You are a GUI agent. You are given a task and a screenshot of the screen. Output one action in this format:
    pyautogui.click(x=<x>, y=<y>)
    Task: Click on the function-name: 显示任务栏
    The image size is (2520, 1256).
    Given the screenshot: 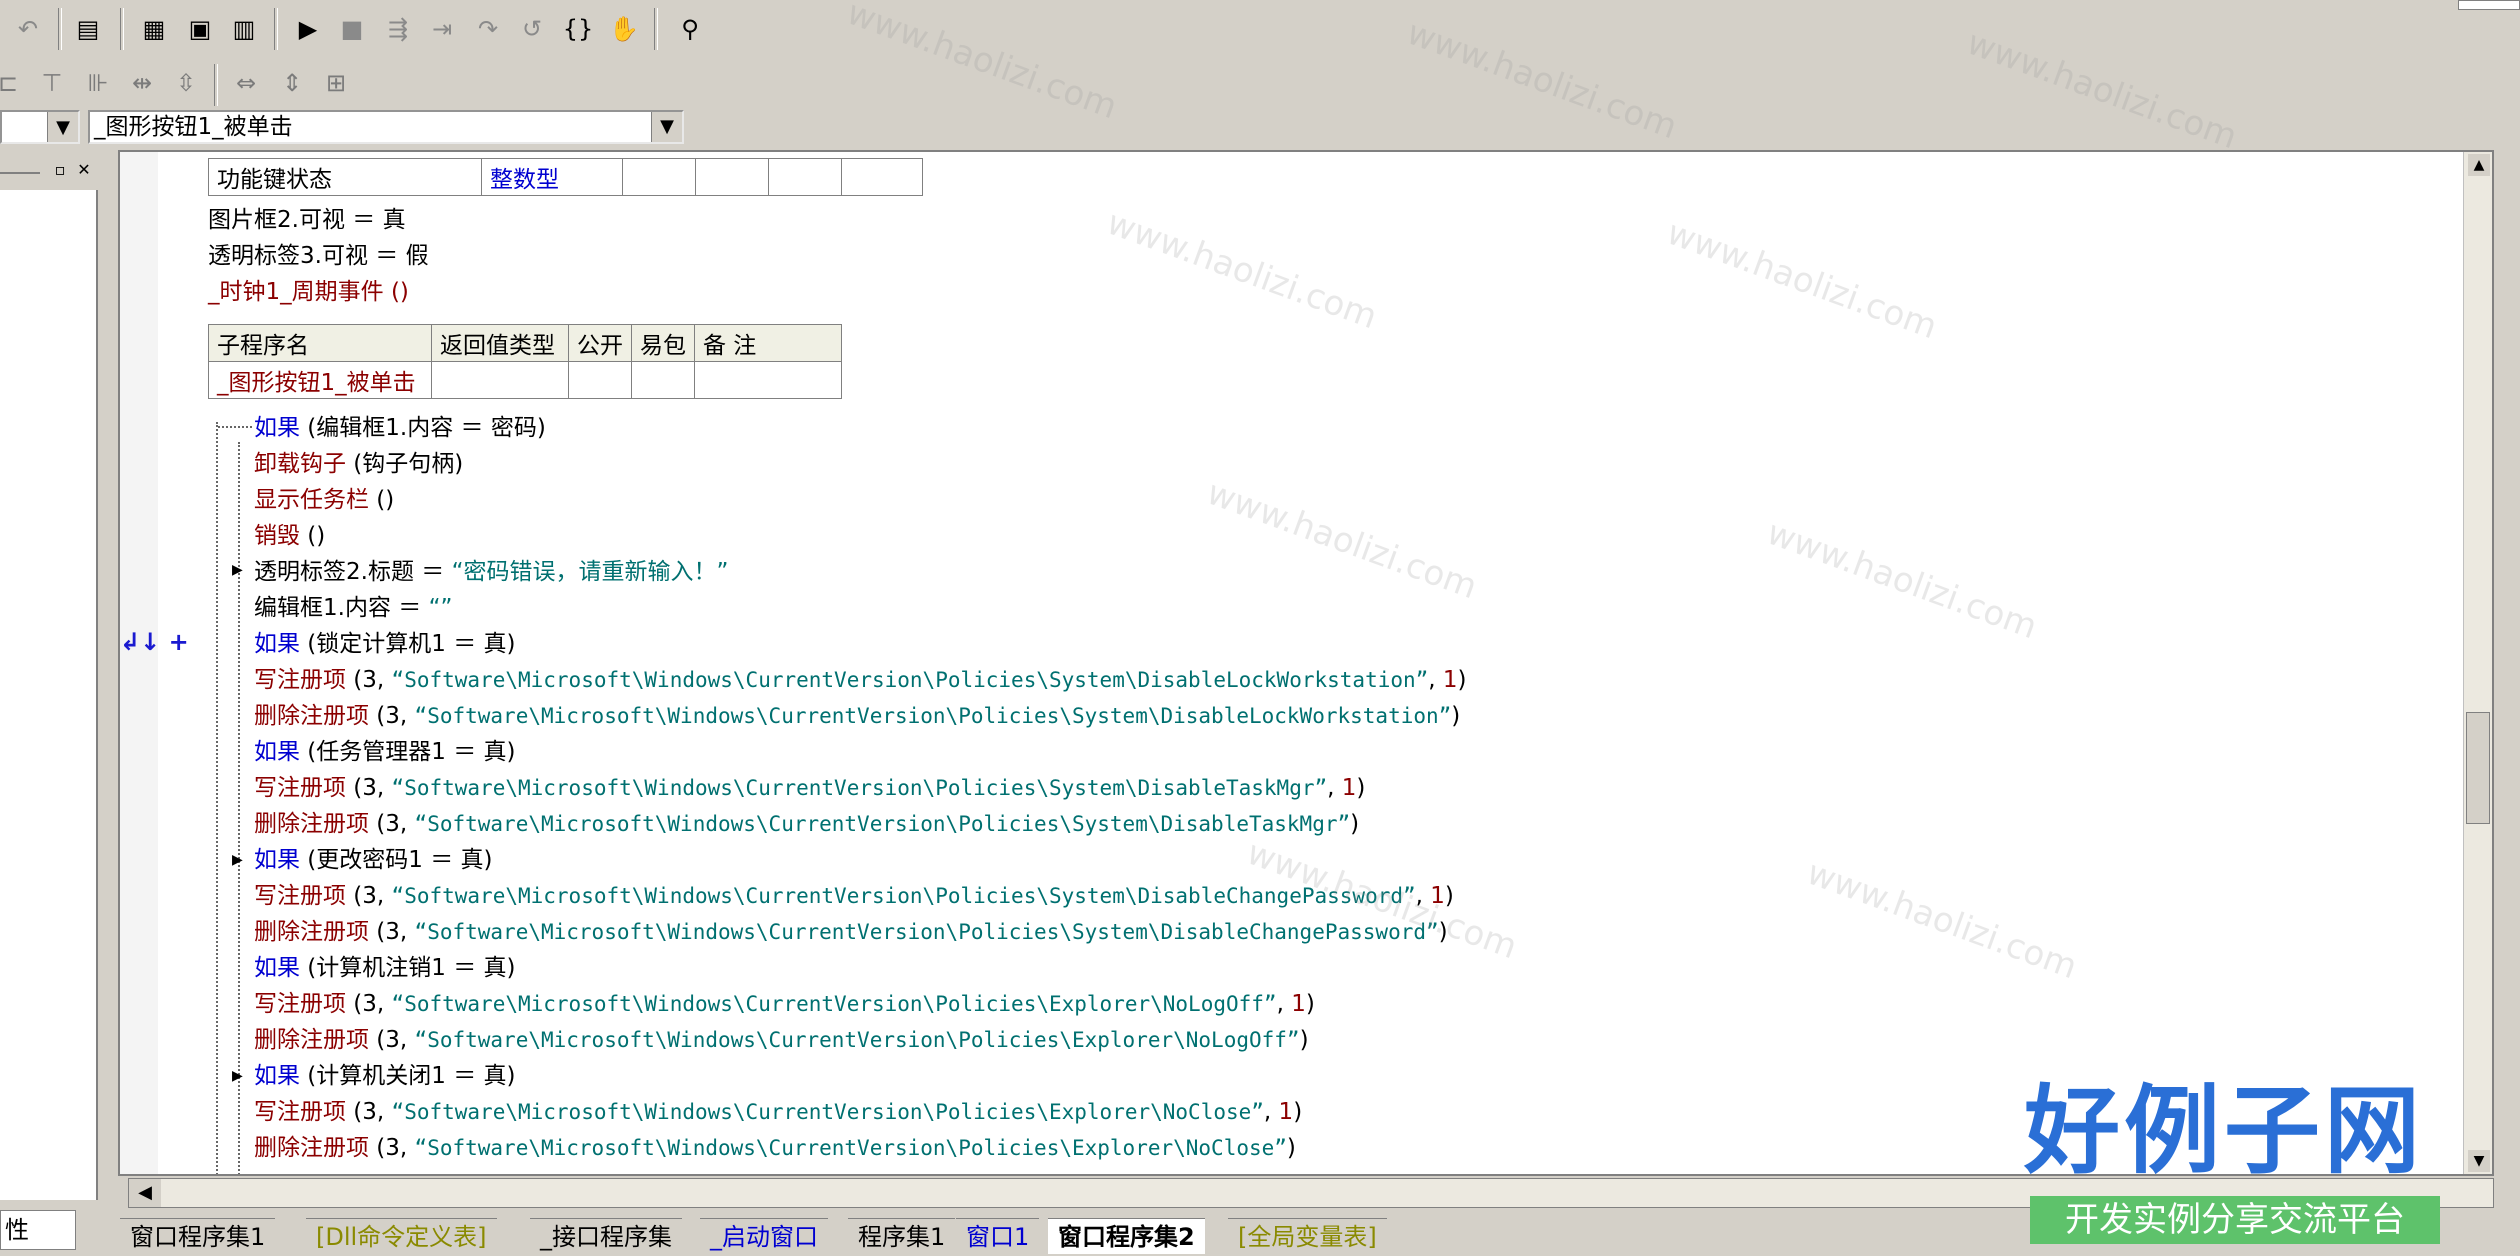 What is the action you would take?
    pyautogui.click(x=311, y=500)
    